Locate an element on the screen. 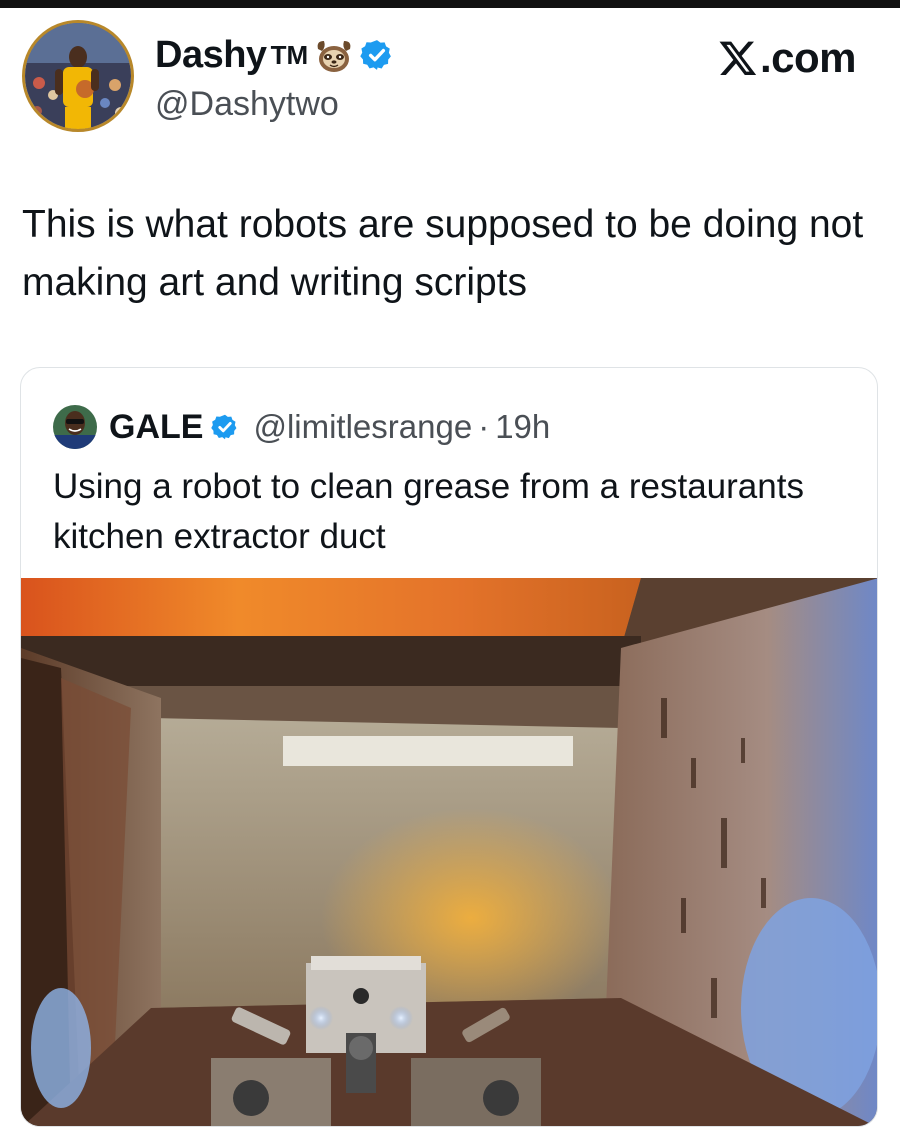 This screenshot has height=1127, width=900. quoted-author-handle: @limitlesrange is located at coordinates (362, 427).